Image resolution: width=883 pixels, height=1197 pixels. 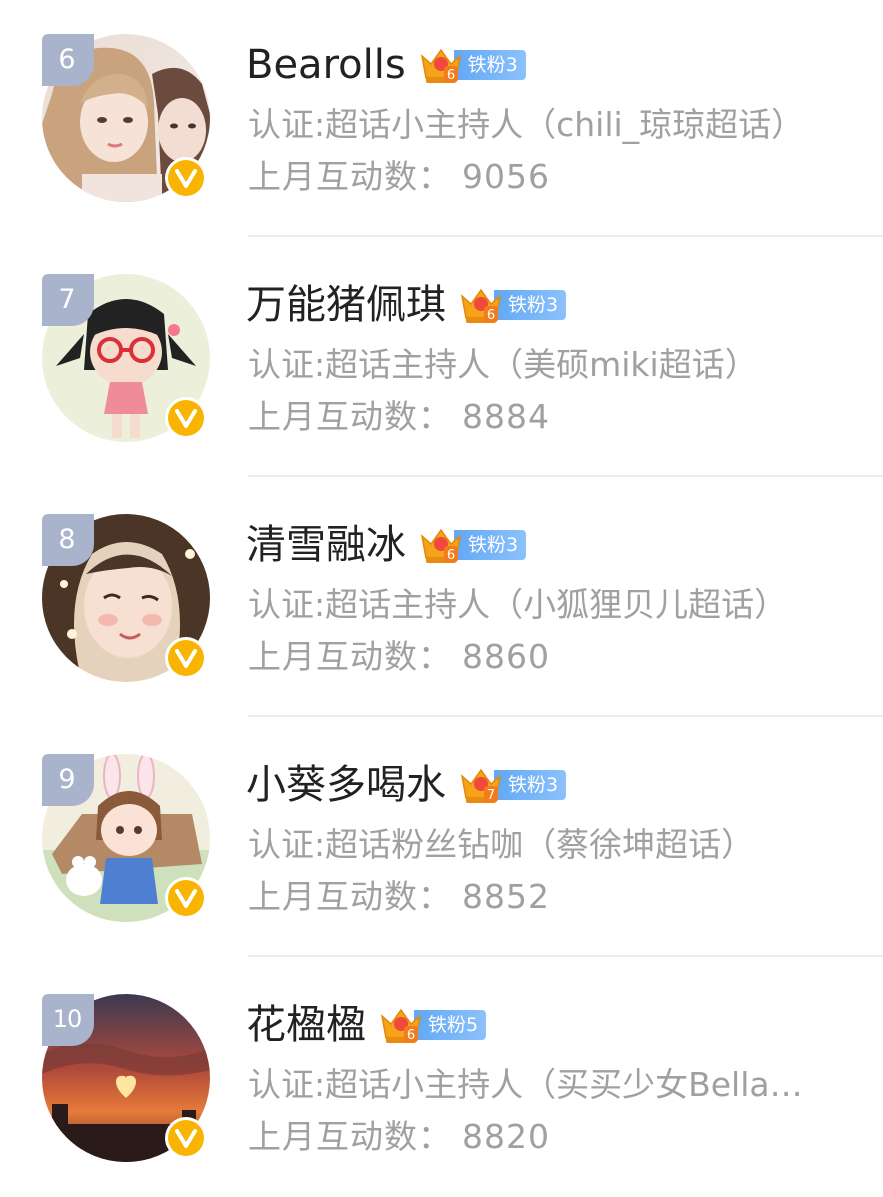 I want to click on user-name: 万能猪佩琪, so click(x=346, y=305).